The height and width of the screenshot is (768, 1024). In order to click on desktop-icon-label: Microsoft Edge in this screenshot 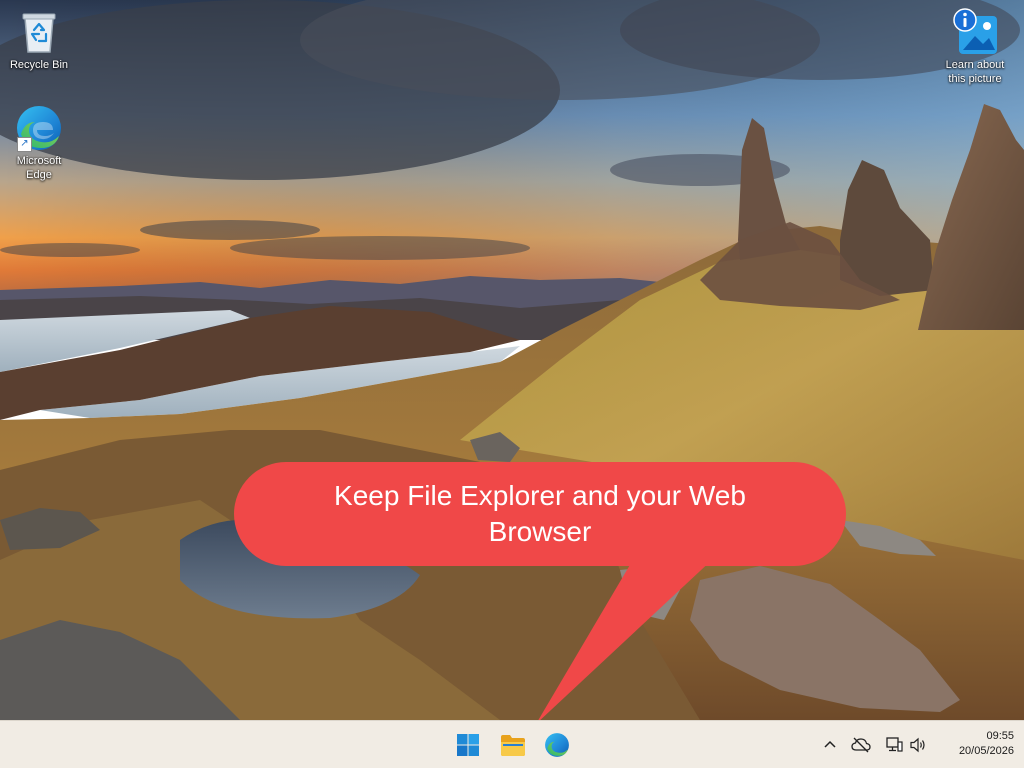, I will do `click(39, 168)`.